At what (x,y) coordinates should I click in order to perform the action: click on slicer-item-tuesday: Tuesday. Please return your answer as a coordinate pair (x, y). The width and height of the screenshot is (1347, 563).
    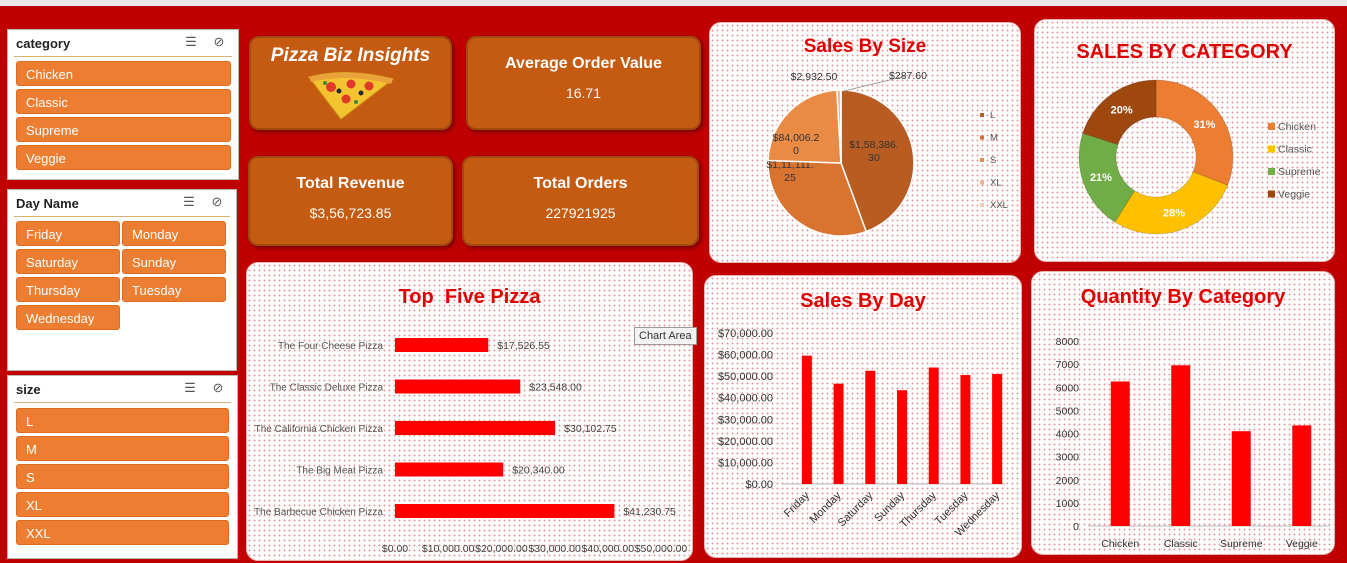
    Looking at the image, I should click on (174, 289).